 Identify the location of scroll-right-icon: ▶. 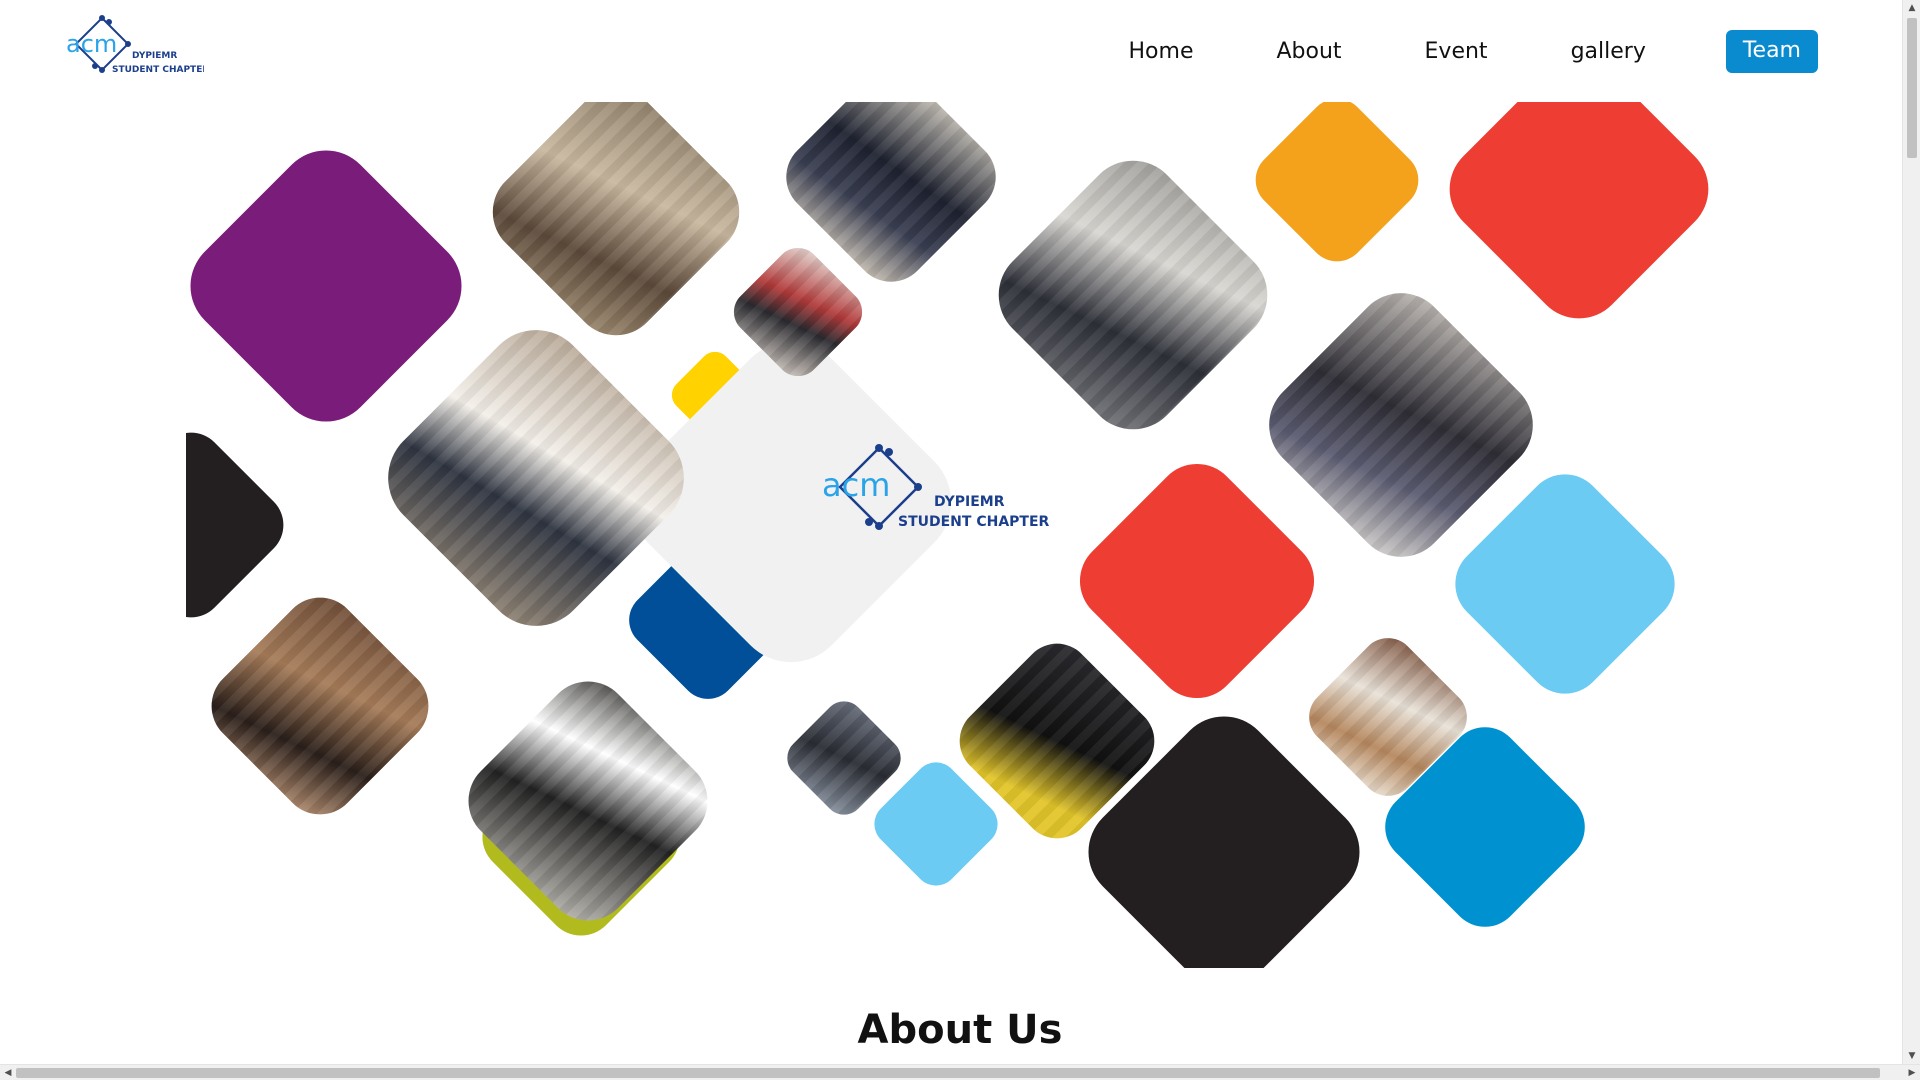
(1912, 1072).